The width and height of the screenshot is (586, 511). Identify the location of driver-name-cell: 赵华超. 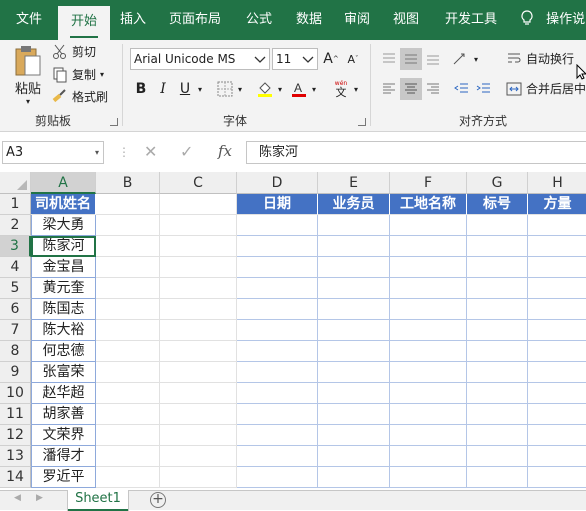
(63, 393).